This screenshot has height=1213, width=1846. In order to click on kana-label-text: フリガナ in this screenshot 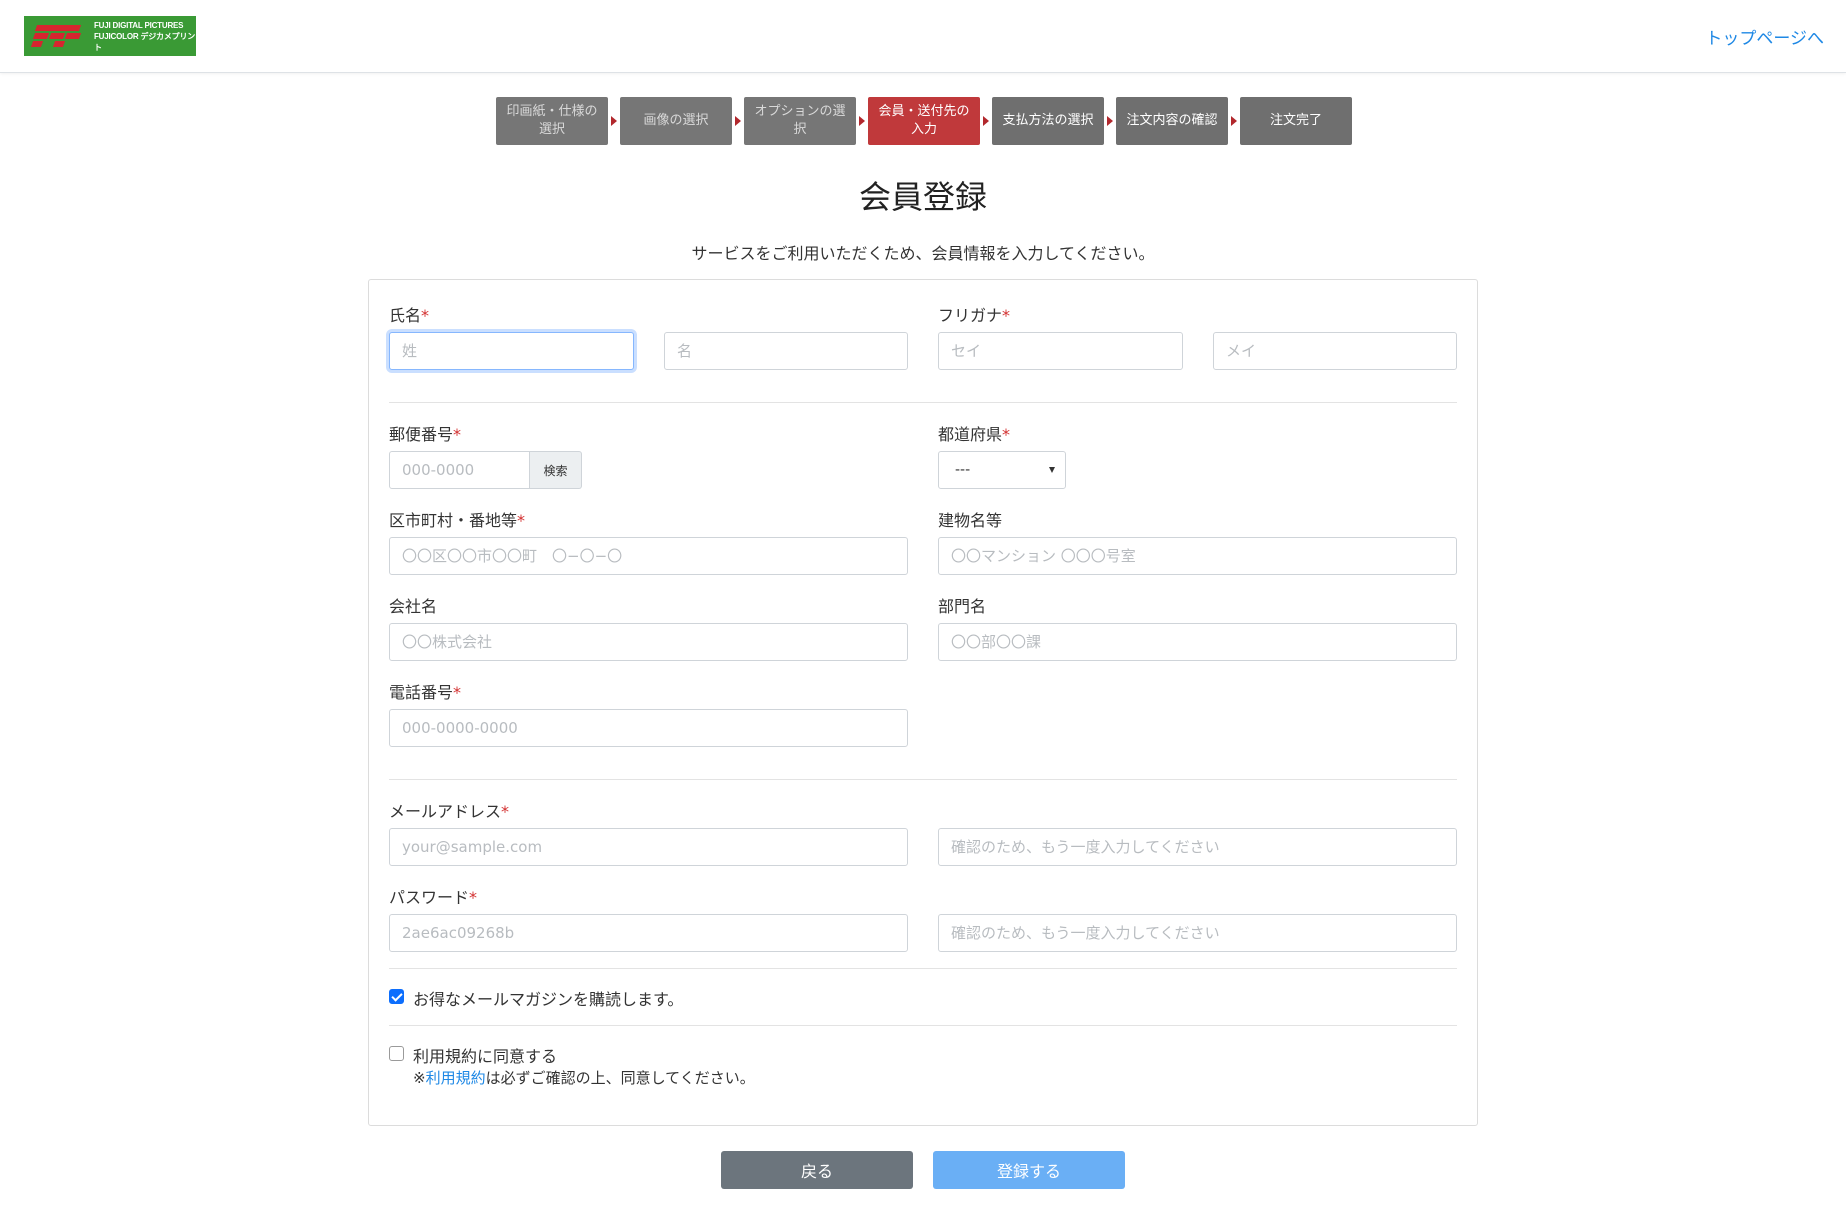, I will do `click(970, 315)`.